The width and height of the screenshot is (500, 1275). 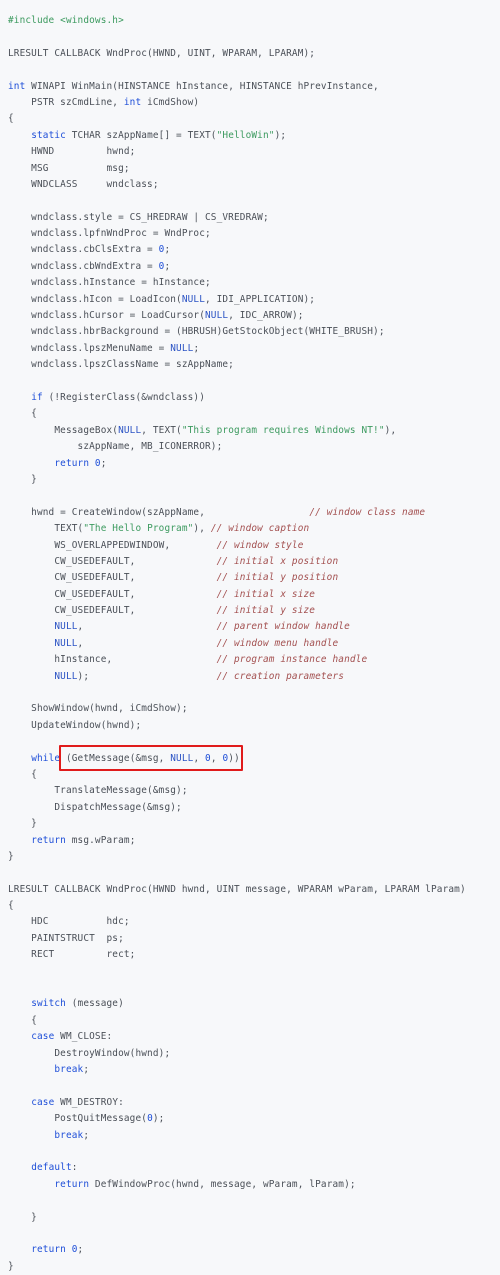 What do you see at coordinates (250, 841) in the screenshot?
I see `code-line: return msg.wParam;` at bounding box center [250, 841].